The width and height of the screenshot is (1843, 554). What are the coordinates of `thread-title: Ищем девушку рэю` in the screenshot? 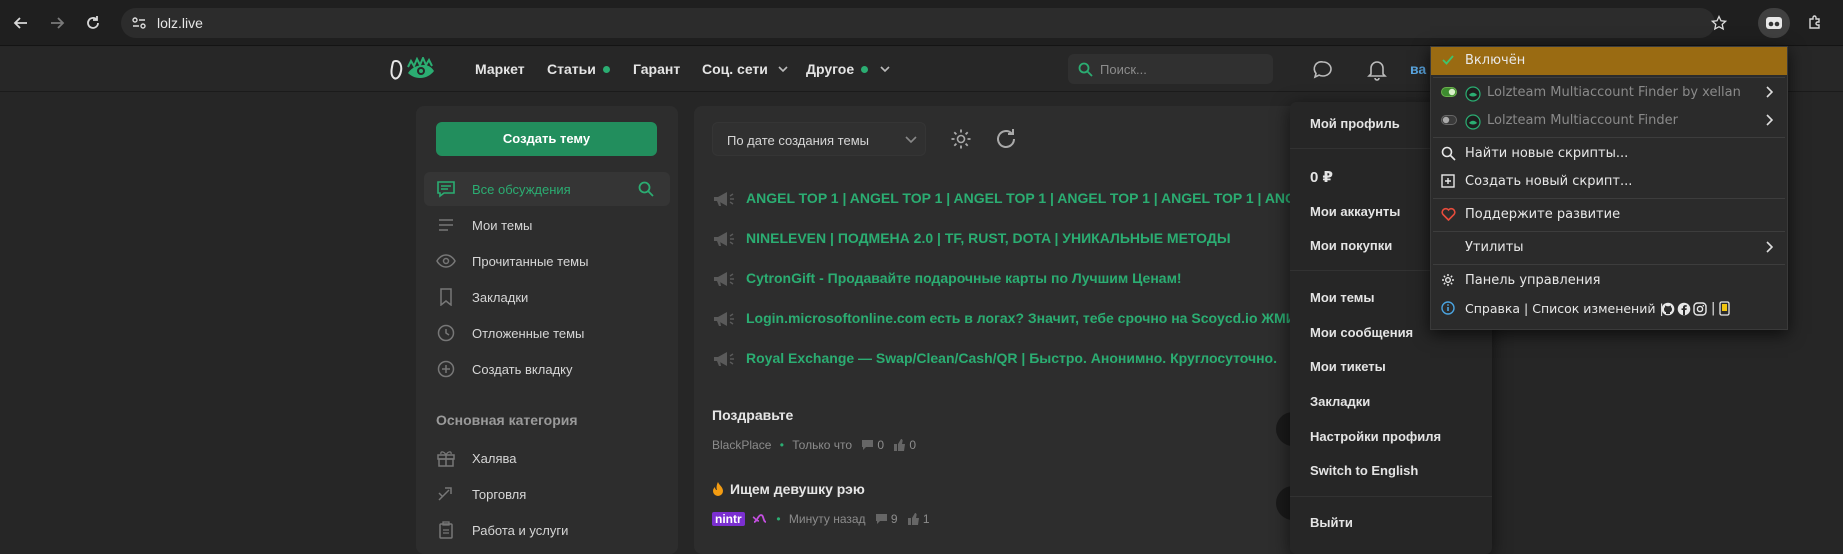 It's located at (797, 489).